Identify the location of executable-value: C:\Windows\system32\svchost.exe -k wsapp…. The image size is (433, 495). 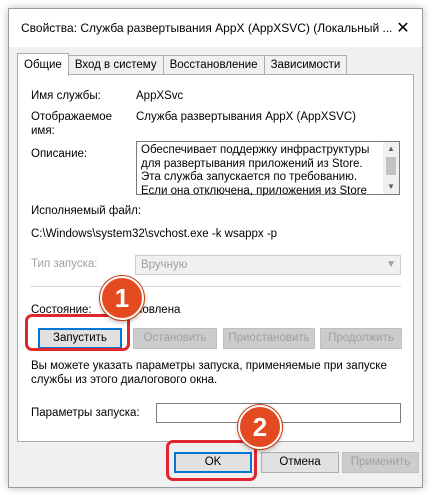
(154, 234).